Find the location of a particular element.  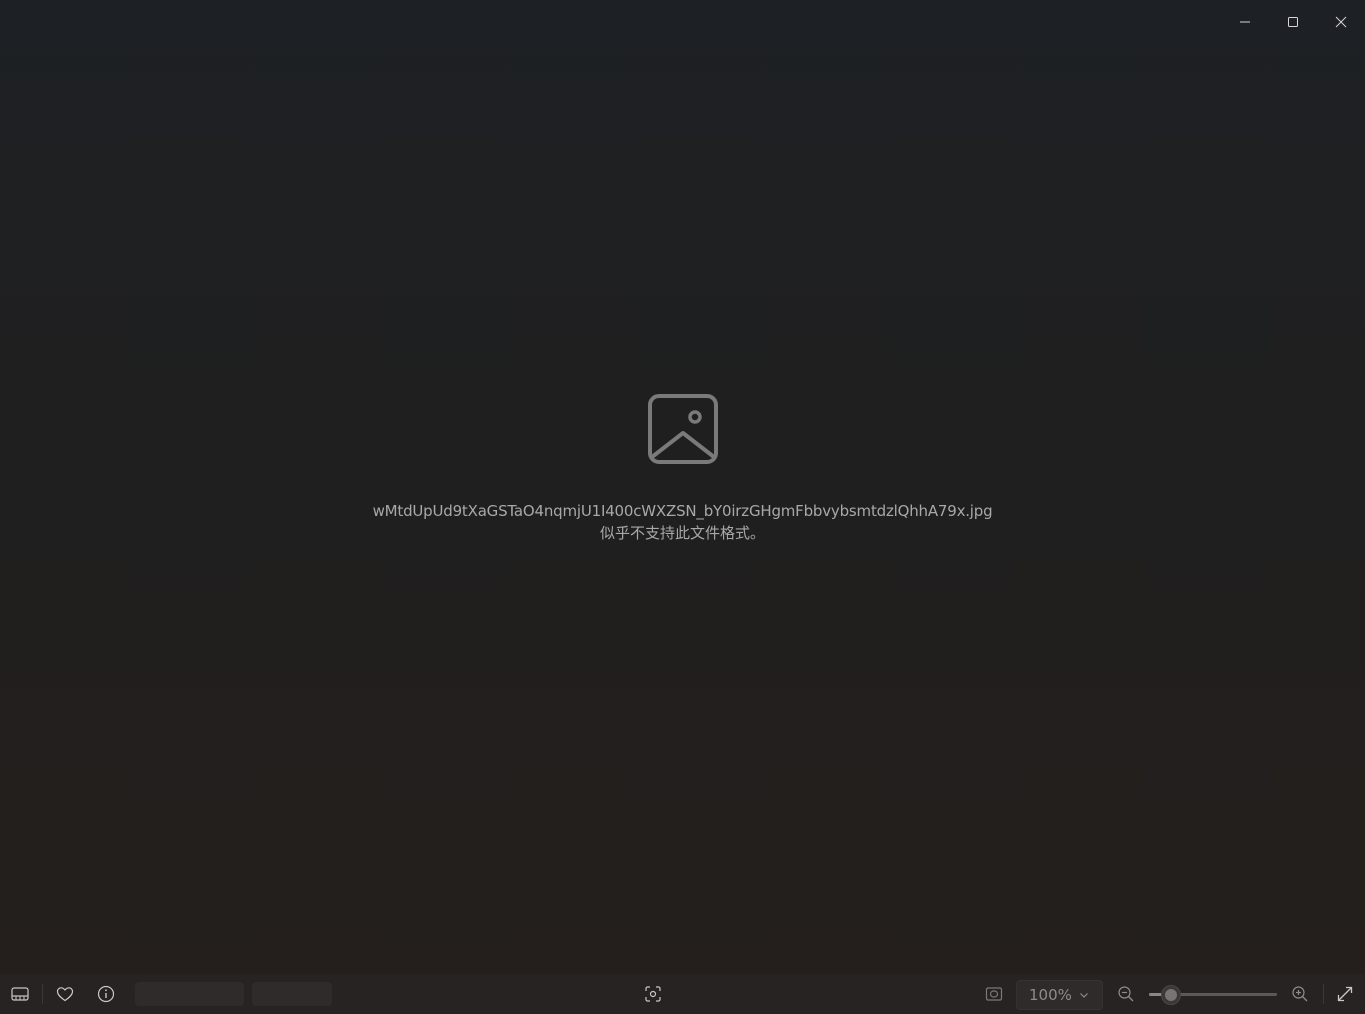

close-button is located at coordinates (1341, 22).